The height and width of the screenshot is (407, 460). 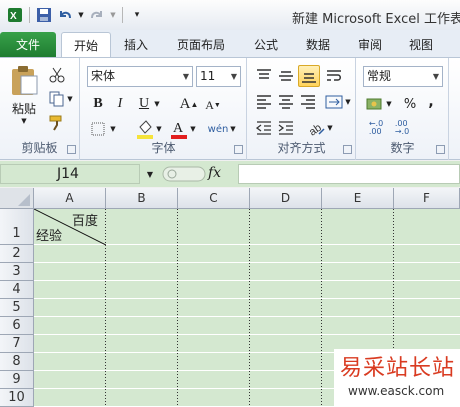 I want to click on tab-page-layout: 页面布局, so click(x=201, y=45).